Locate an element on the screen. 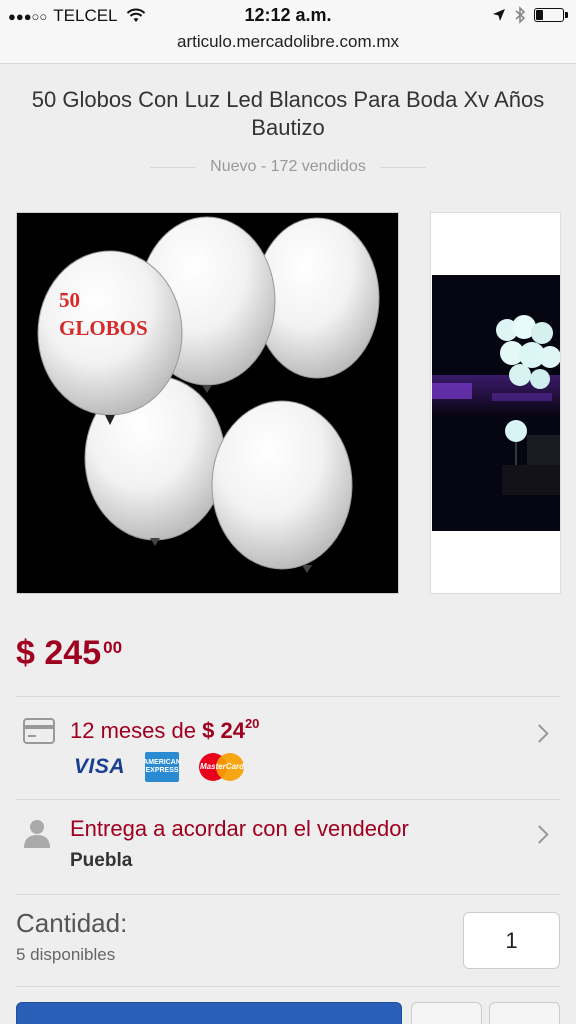  product-meta: Nuevo - 172 vendidos is located at coordinates (288, 167).